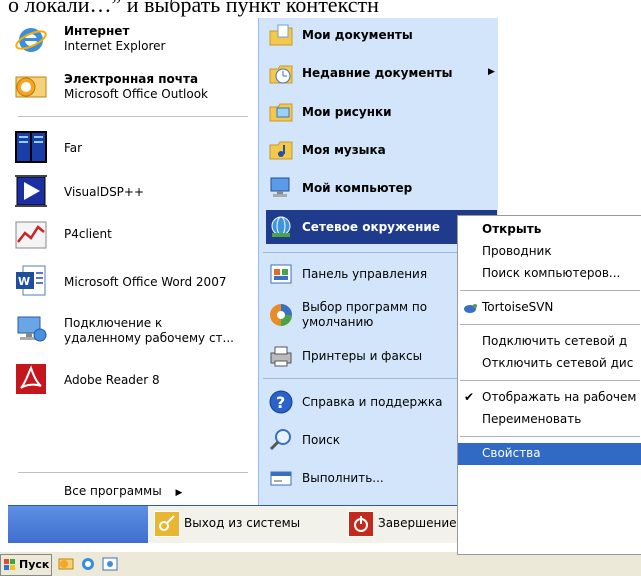 This screenshot has height=576, width=641. What do you see at coordinates (365, 274) in the screenshot?
I see `control-panel-label: Панель управления` at bounding box center [365, 274].